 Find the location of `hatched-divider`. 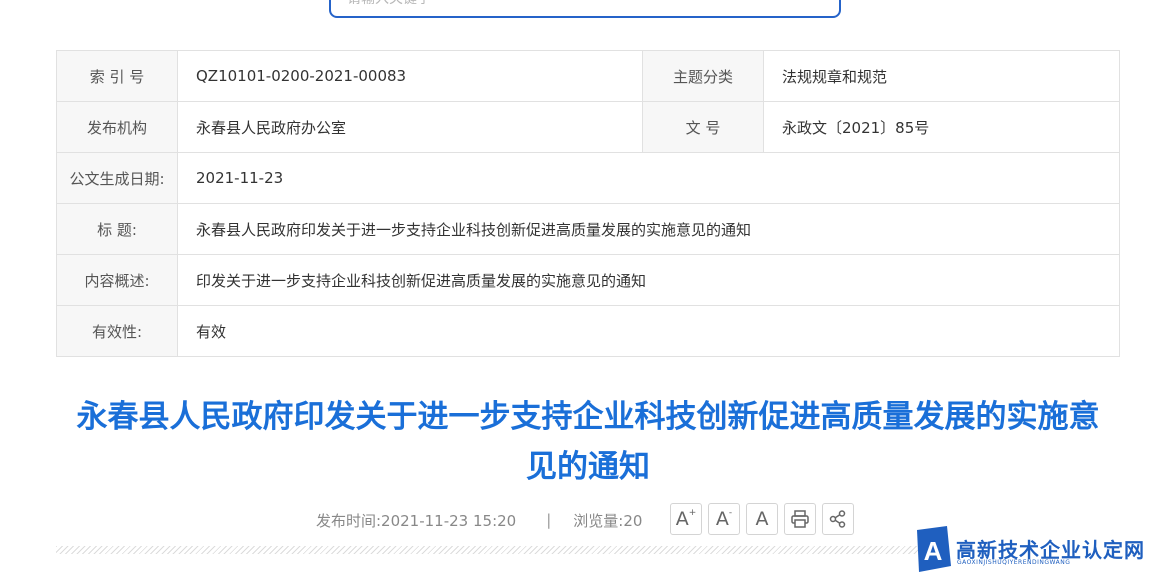

hatched-divider is located at coordinates (491, 550).